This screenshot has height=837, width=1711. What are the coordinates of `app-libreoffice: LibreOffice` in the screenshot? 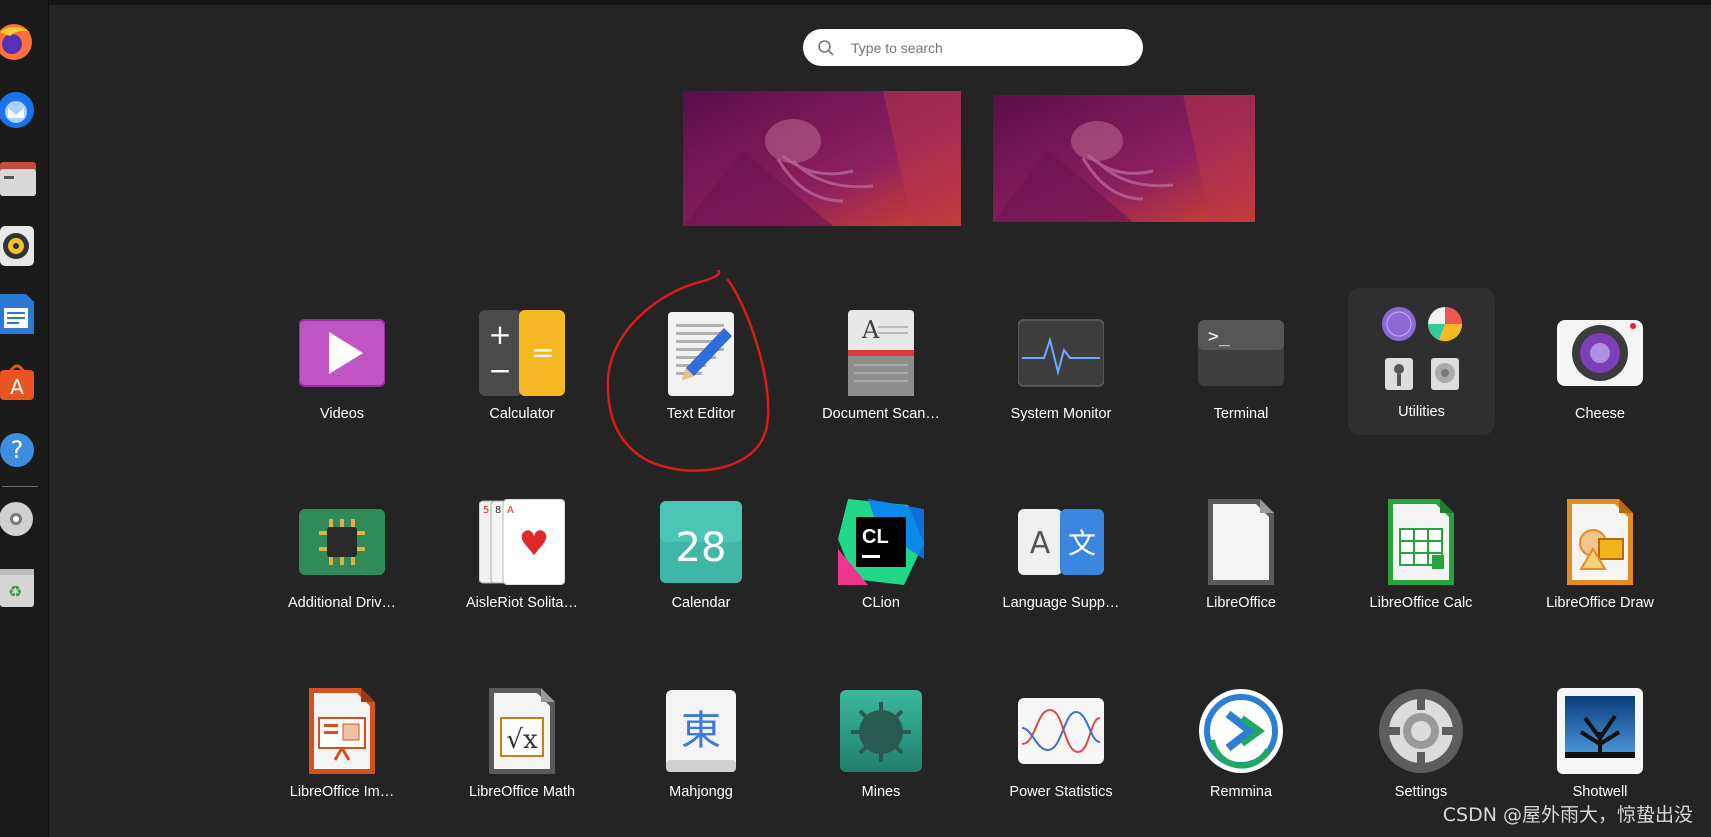 It's located at (1241, 554).